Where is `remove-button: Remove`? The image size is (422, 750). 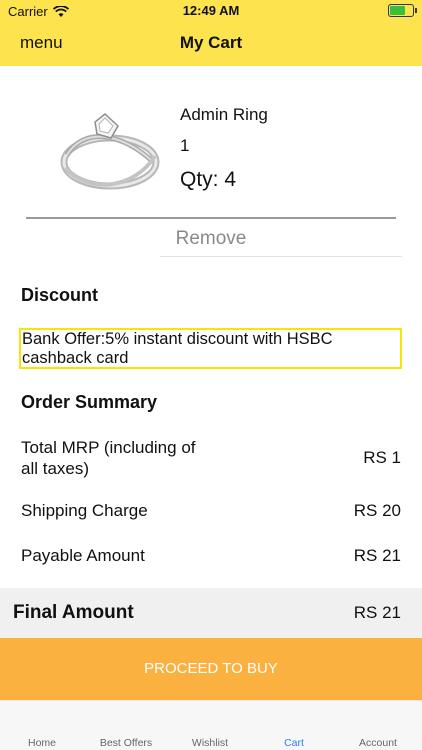 remove-button: Remove is located at coordinates (211, 238).